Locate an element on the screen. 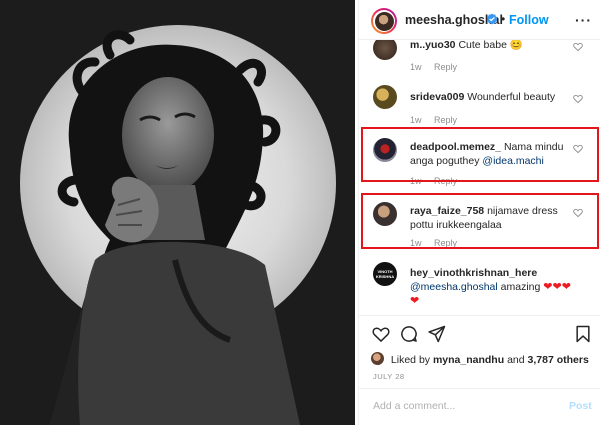 The height and width of the screenshot is (426, 600). verified-badge-icon is located at coordinates (492, 19).